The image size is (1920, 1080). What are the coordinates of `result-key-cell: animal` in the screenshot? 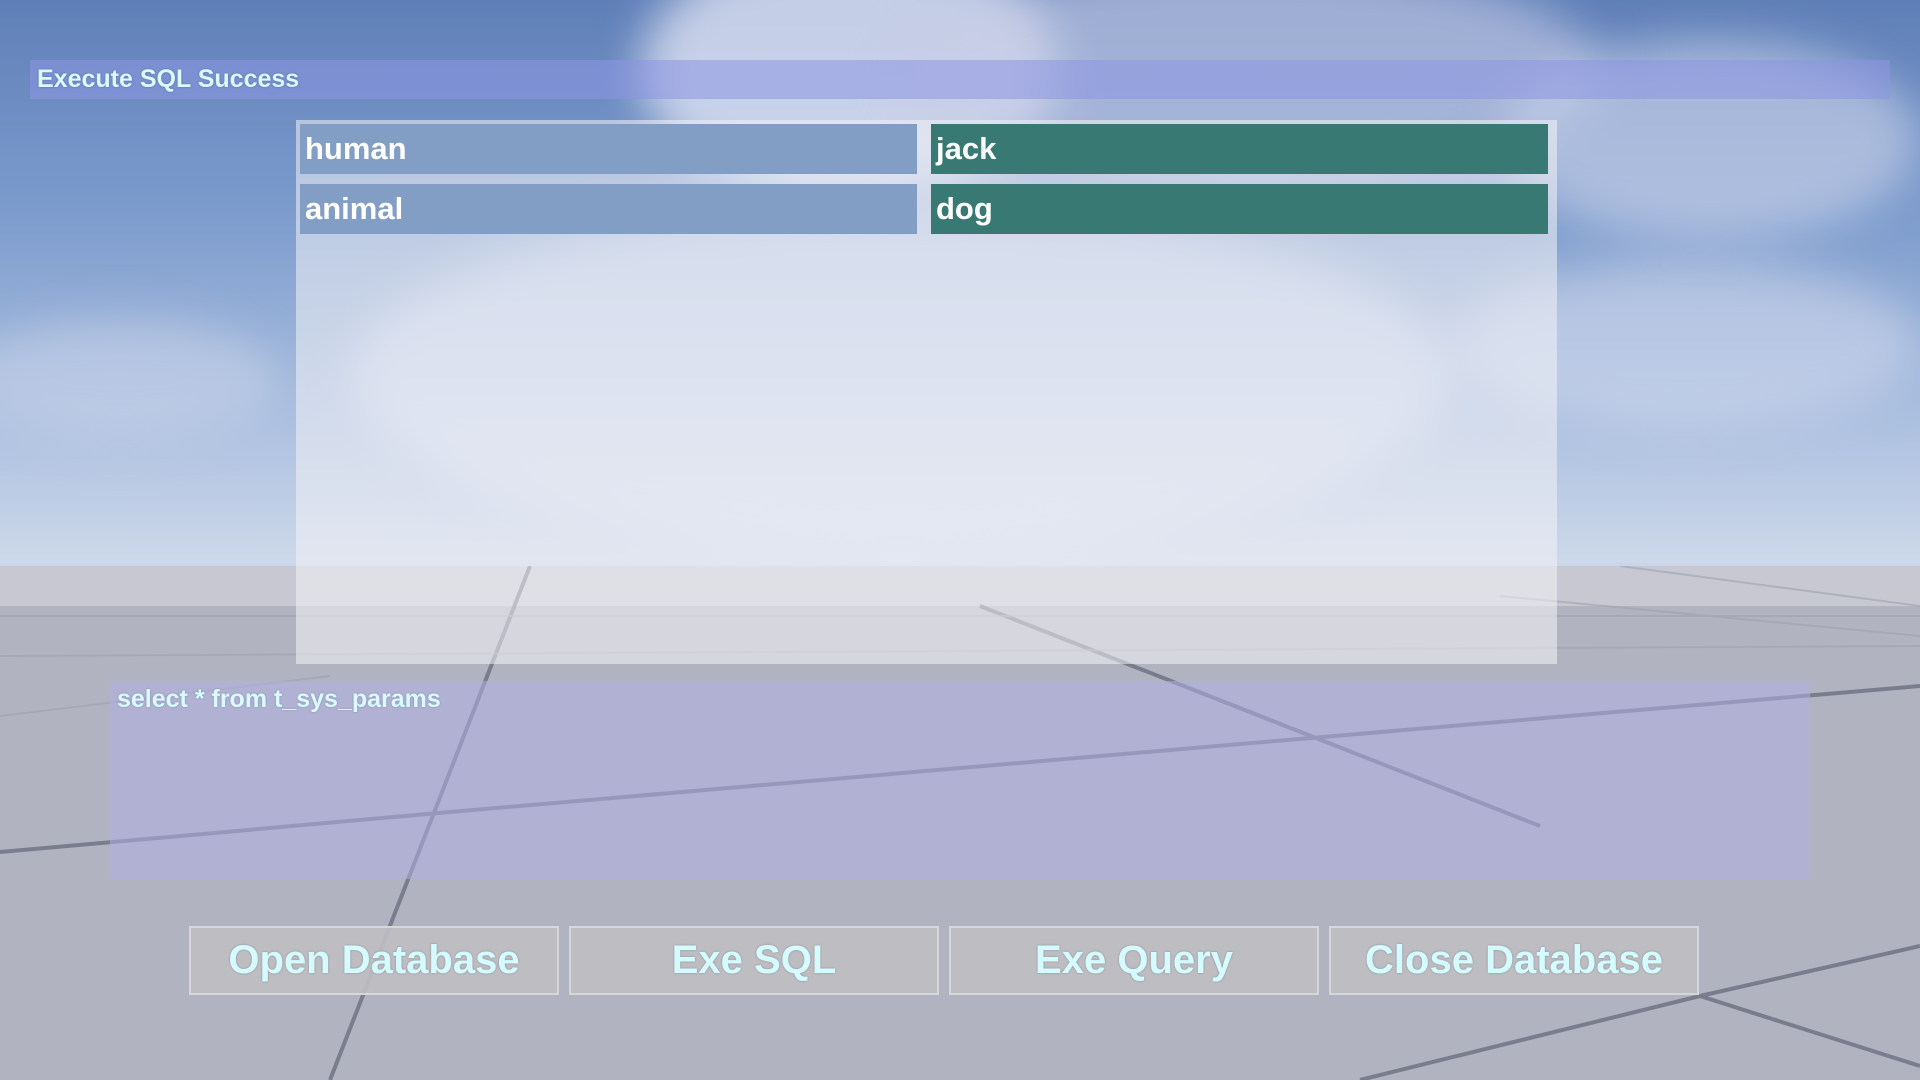 It's located at (608, 209).